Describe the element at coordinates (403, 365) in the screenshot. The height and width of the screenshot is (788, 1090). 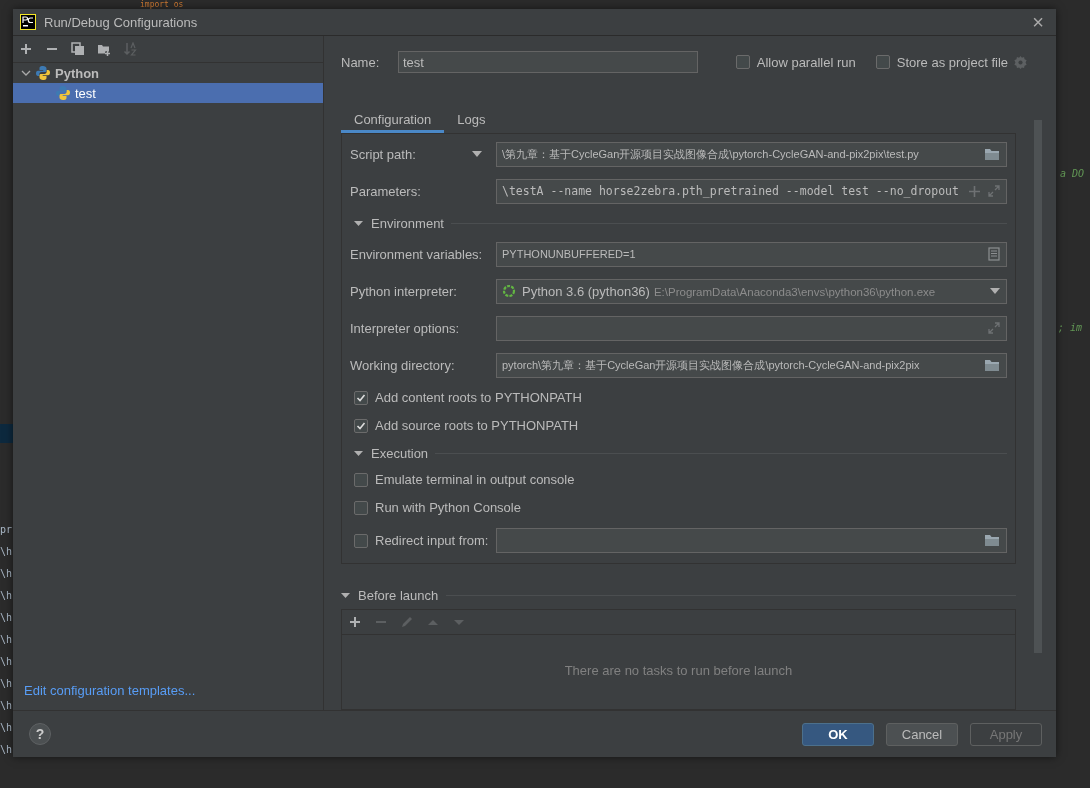
I see `field-label: Working directory:` at that location.